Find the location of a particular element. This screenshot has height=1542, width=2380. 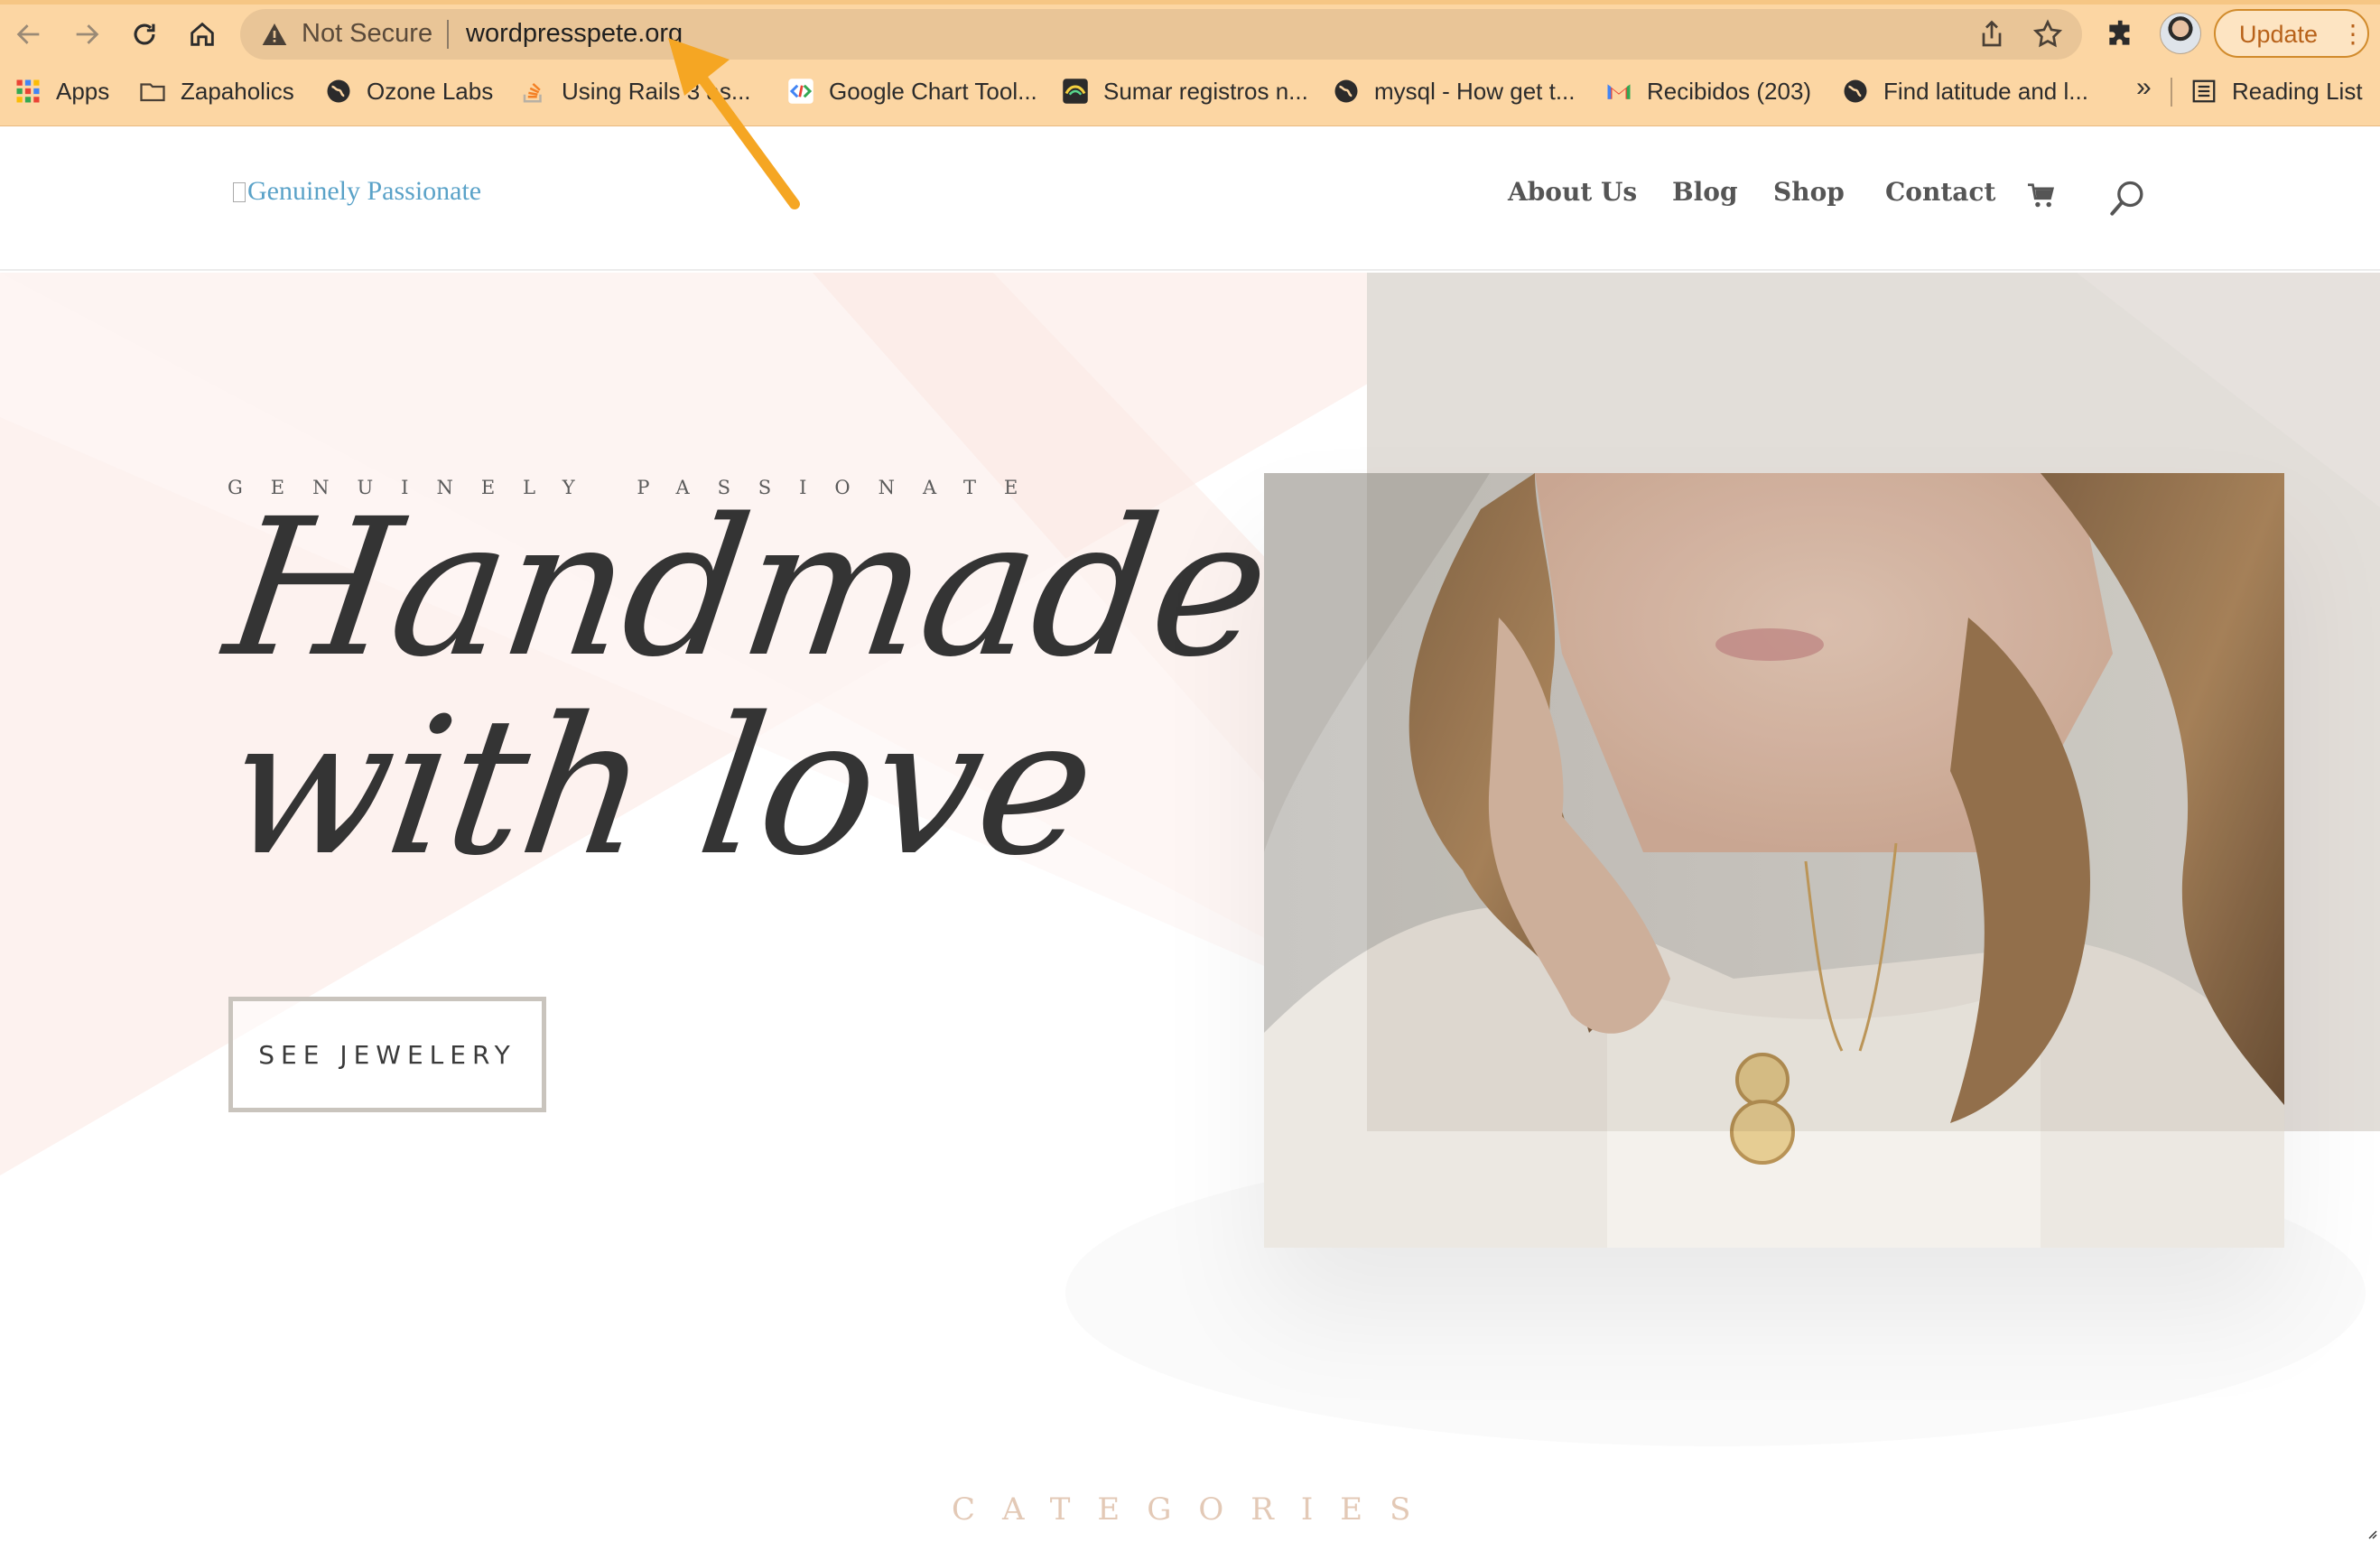

bookmark-label: Zapaholics is located at coordinates (238, 91).